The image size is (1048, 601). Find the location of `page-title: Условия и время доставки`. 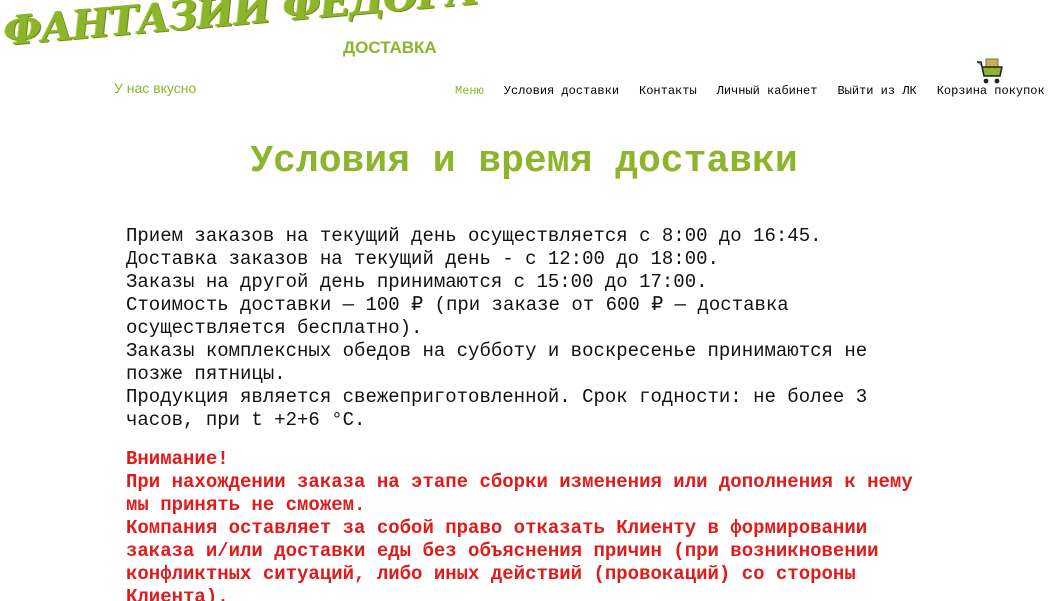

page-title: Условия и время доставки is located at coordinates (524, 161).